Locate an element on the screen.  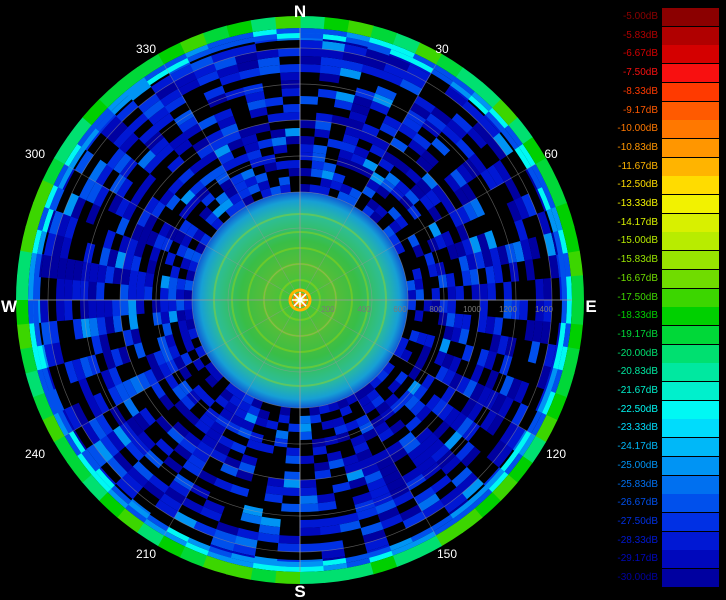
legend-item: -13.33dB is located at coordinates (663, 204).